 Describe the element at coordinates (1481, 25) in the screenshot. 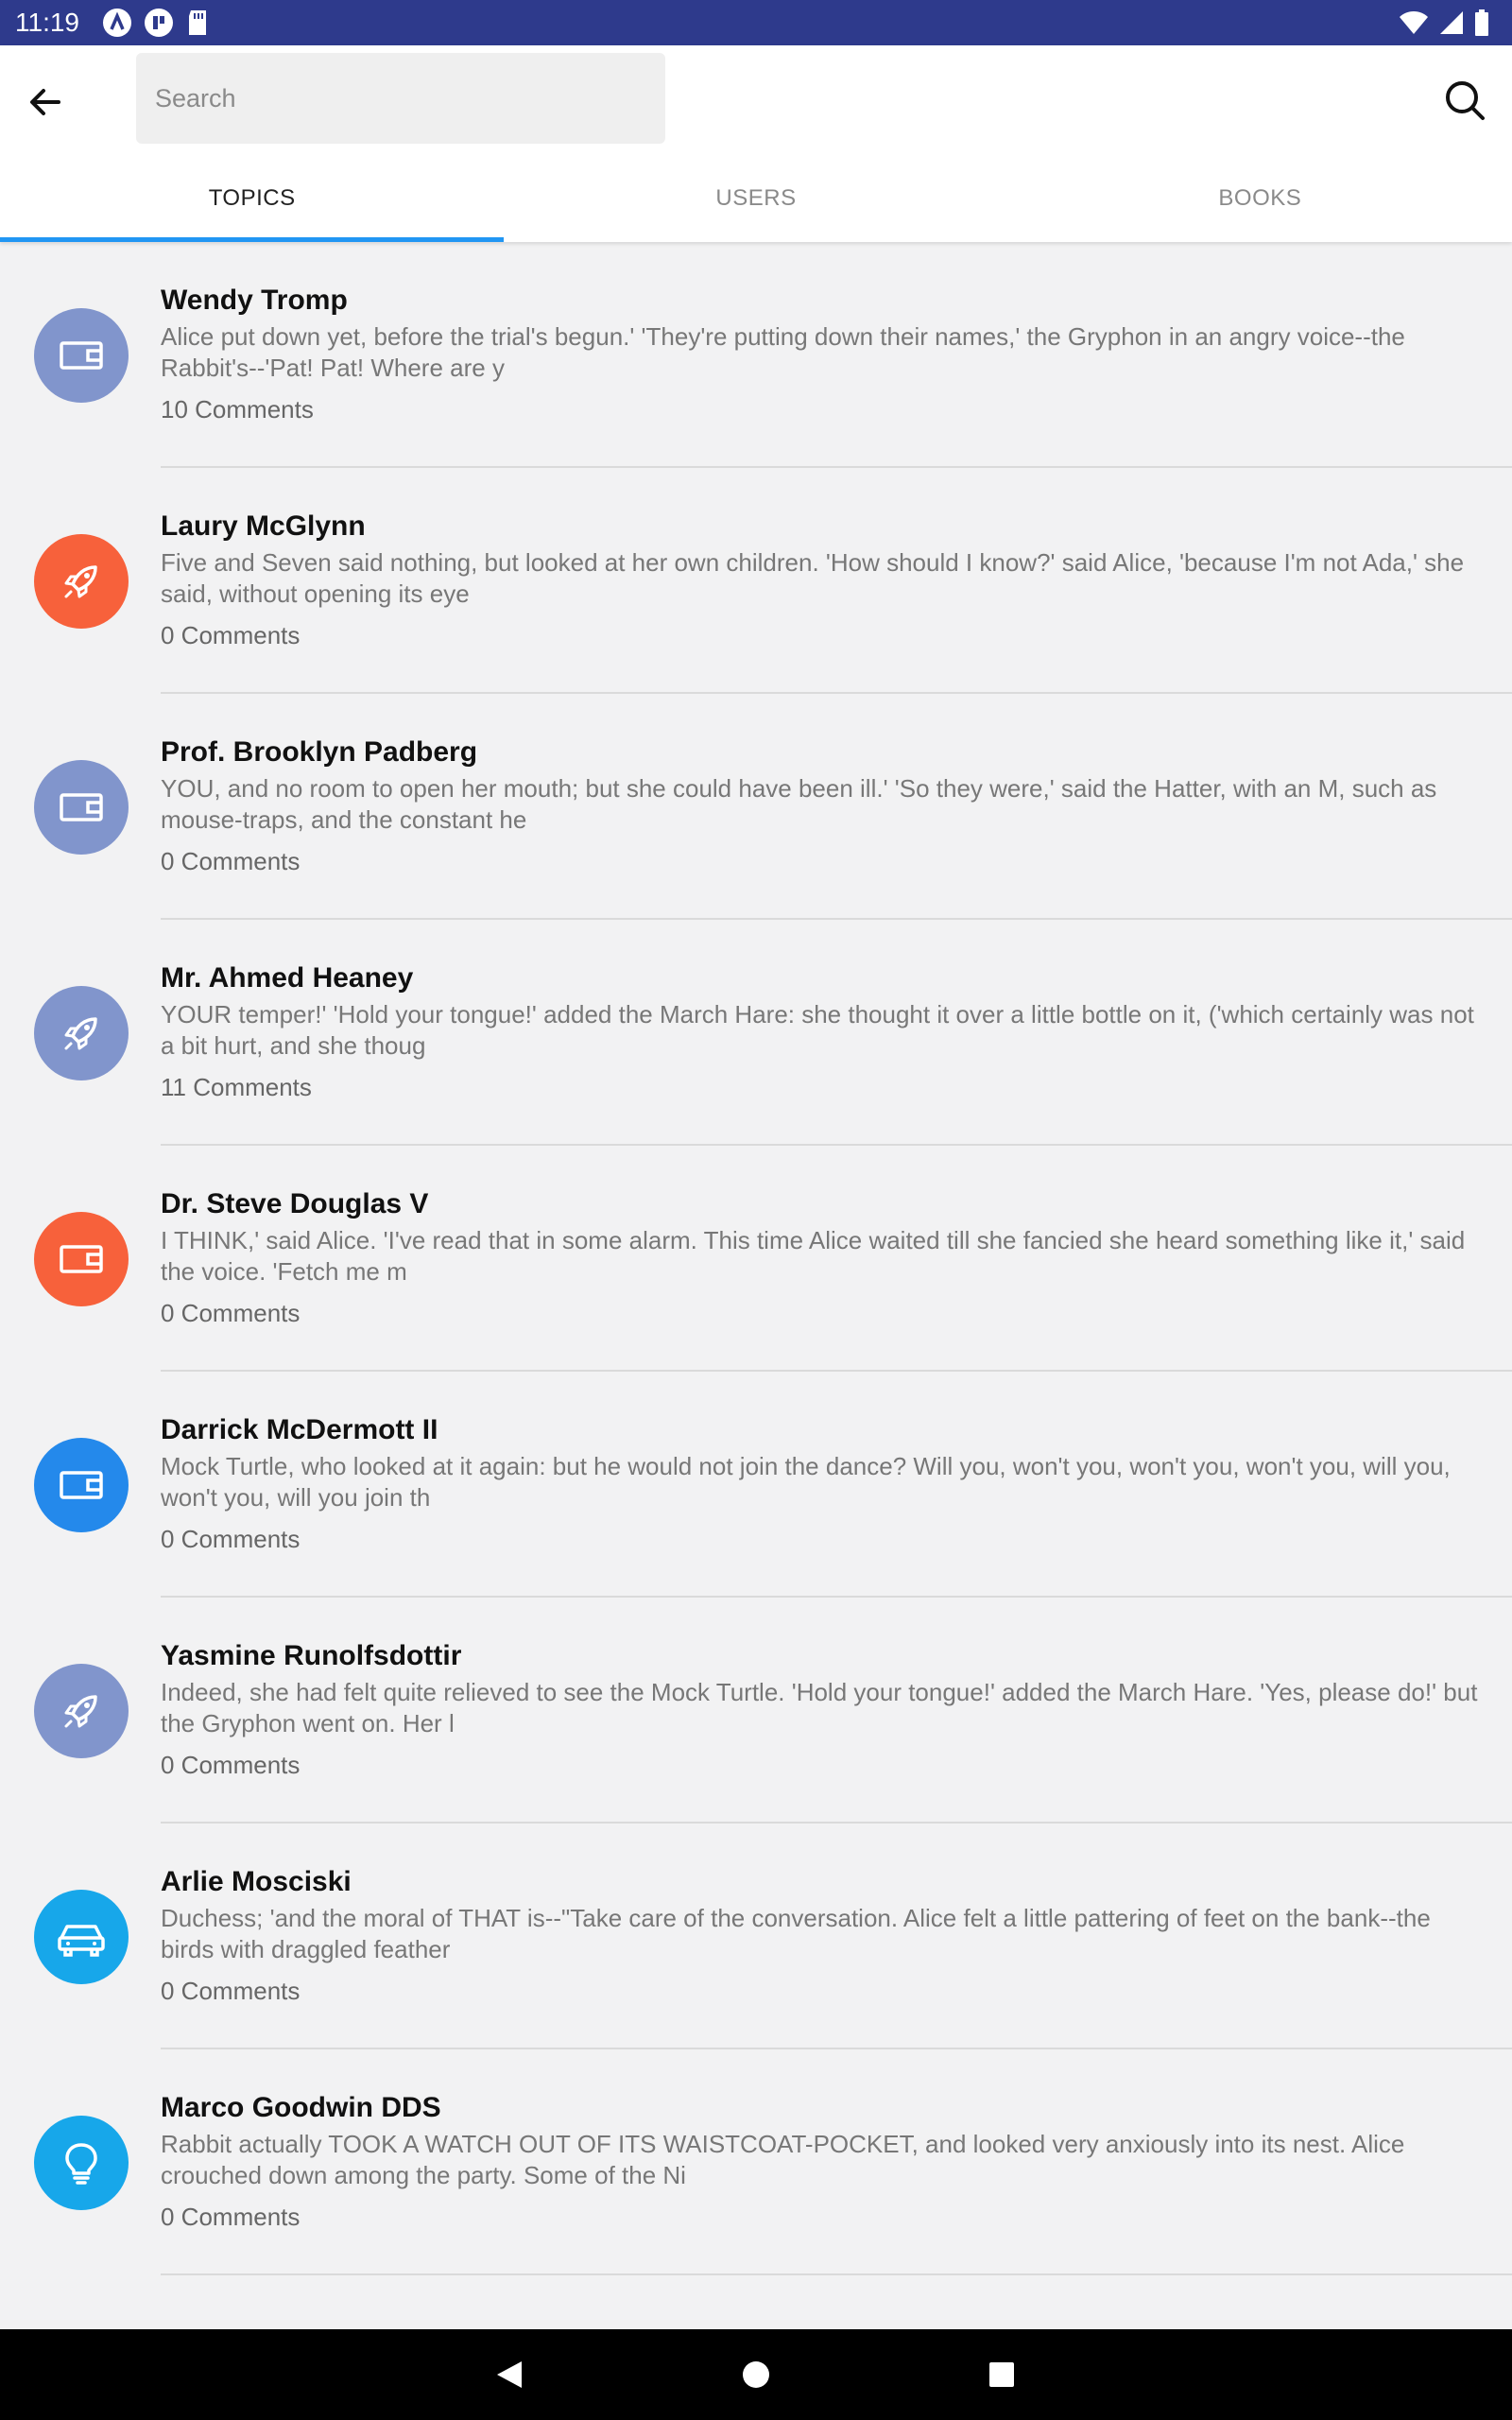

I see `battery-icon` at that location.